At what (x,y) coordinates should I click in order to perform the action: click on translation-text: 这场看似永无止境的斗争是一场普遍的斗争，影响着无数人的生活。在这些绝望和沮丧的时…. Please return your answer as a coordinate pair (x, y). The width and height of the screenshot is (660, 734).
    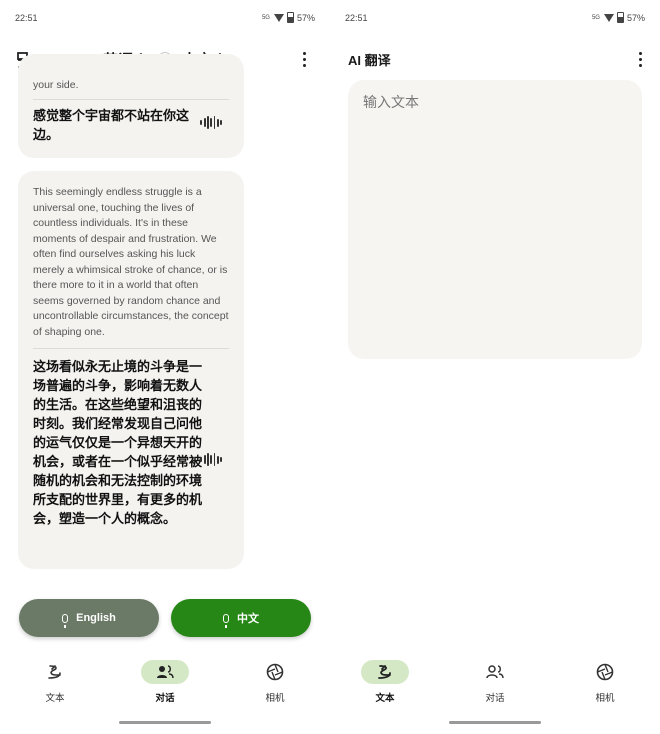
    Looking at the image, I should click on (118, 442).